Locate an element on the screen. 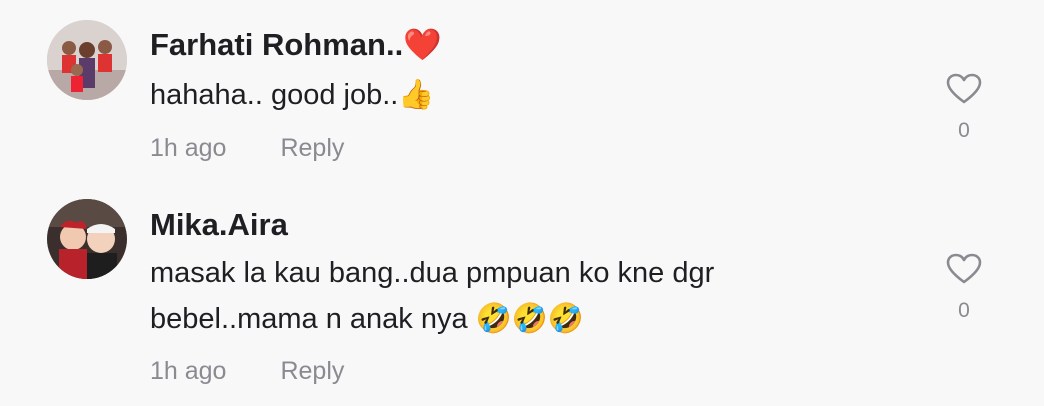 The width and height of the screenshot is (1044, 406). username: Mika.Aira is located at coordinates (219, 224).